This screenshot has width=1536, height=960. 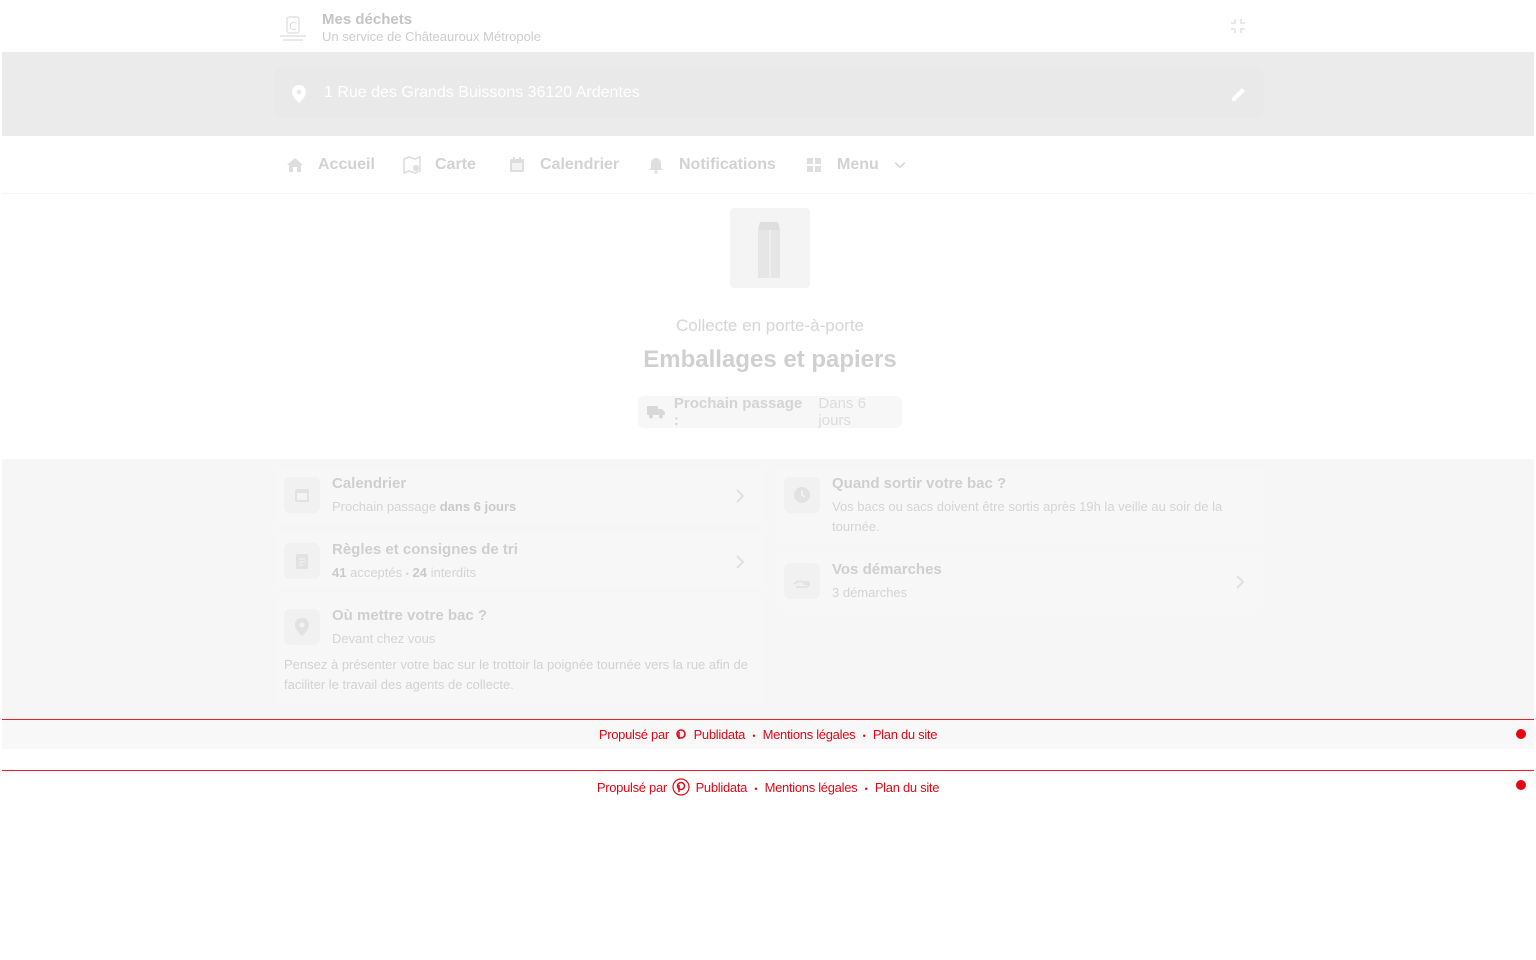 I want to click on nav-item-accueil: Accueil, so click(x=330, y=165).